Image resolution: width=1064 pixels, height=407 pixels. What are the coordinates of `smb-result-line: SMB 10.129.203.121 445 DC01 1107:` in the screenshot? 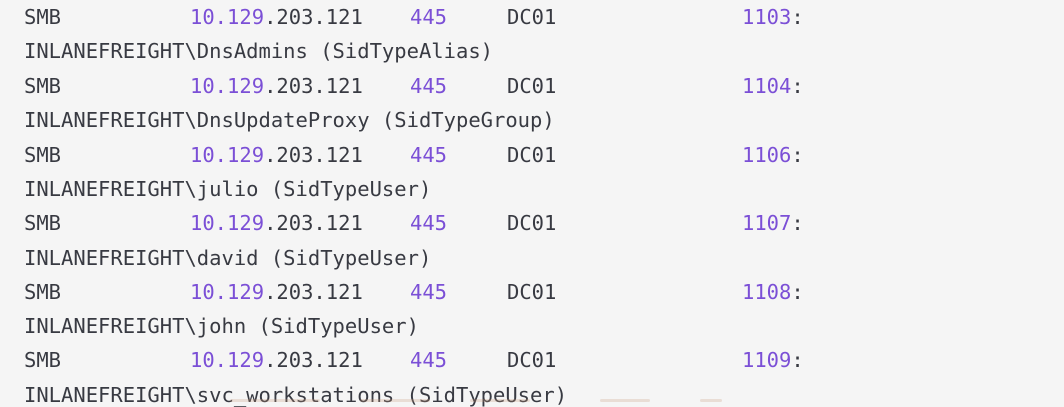 It's located at (414, 223).